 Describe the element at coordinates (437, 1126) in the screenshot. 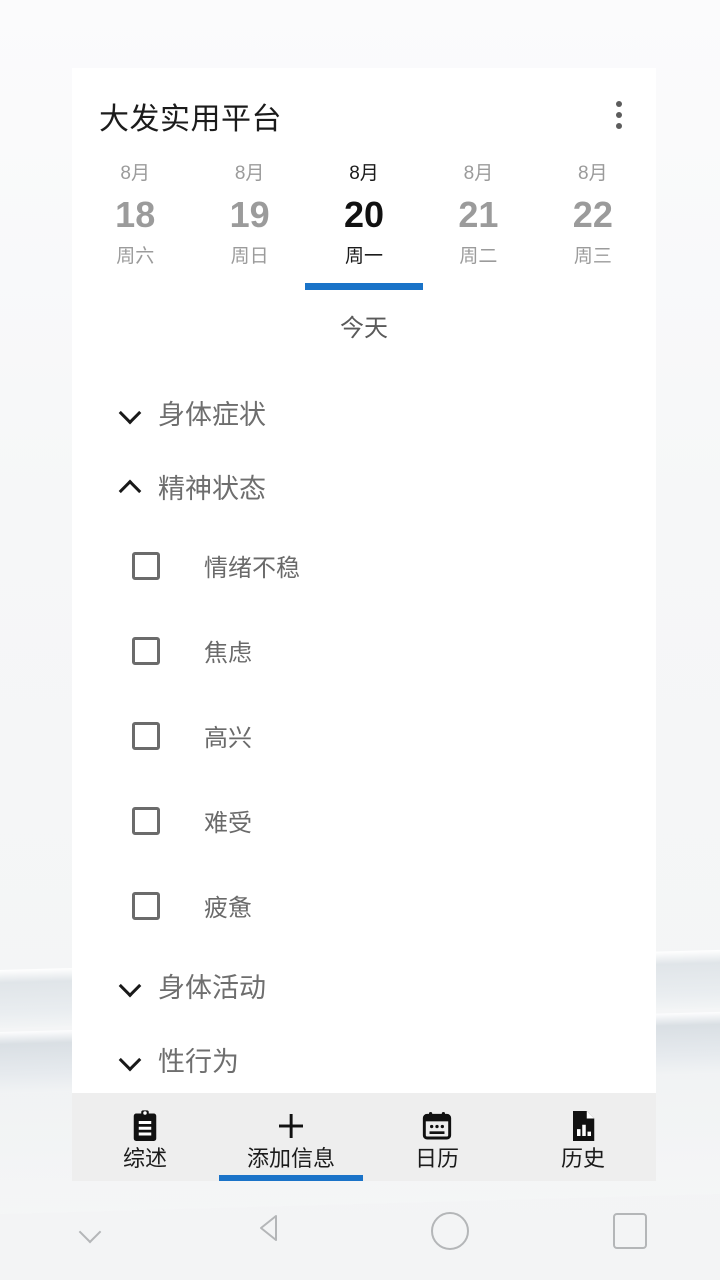

I see `calendar-icon` at that location.